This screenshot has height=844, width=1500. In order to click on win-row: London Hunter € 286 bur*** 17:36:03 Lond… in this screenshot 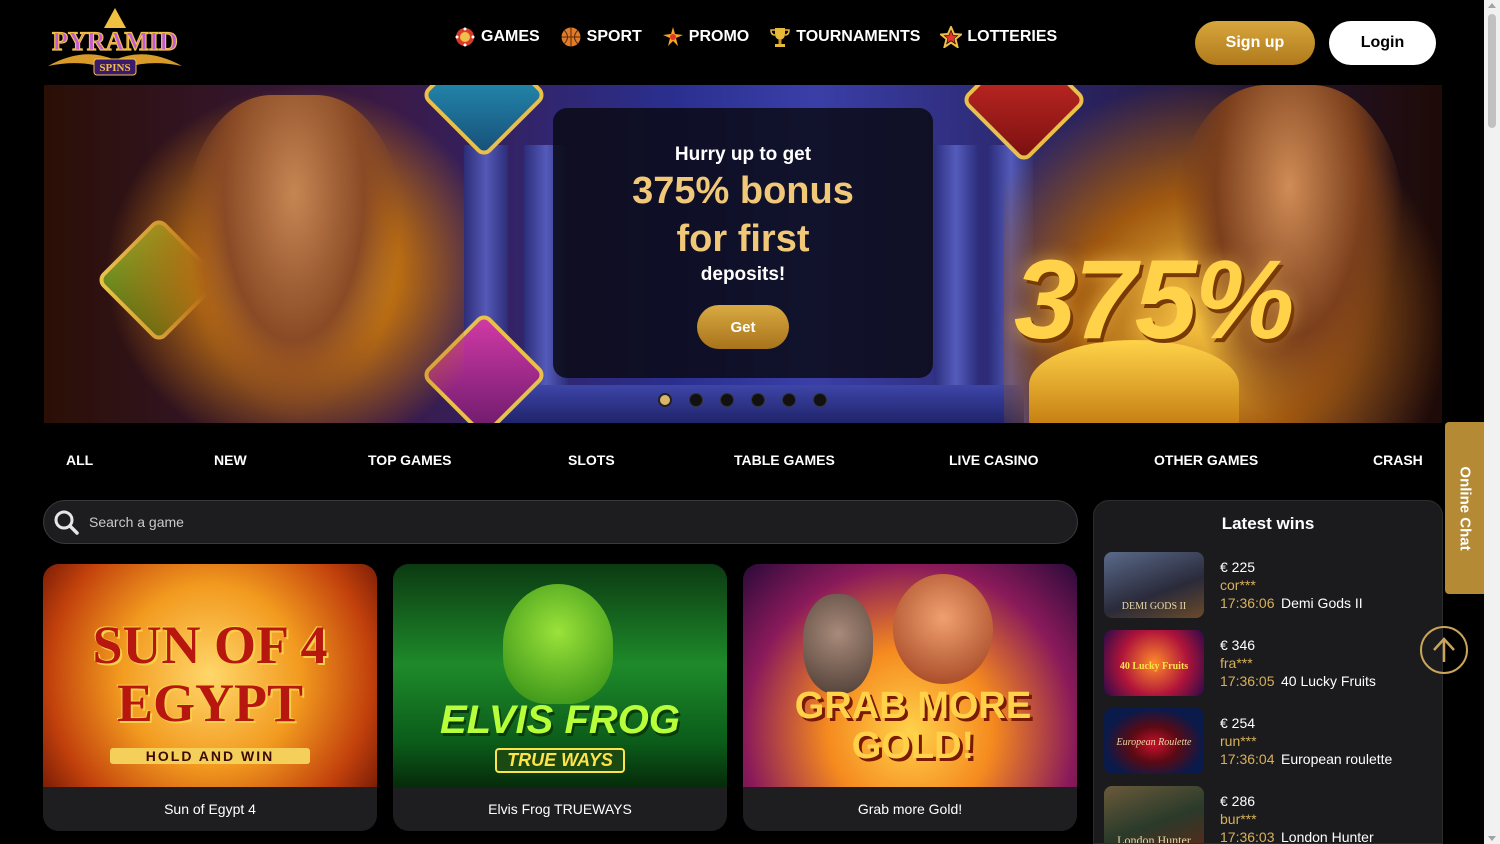, I will do `click(1269, 815)`.